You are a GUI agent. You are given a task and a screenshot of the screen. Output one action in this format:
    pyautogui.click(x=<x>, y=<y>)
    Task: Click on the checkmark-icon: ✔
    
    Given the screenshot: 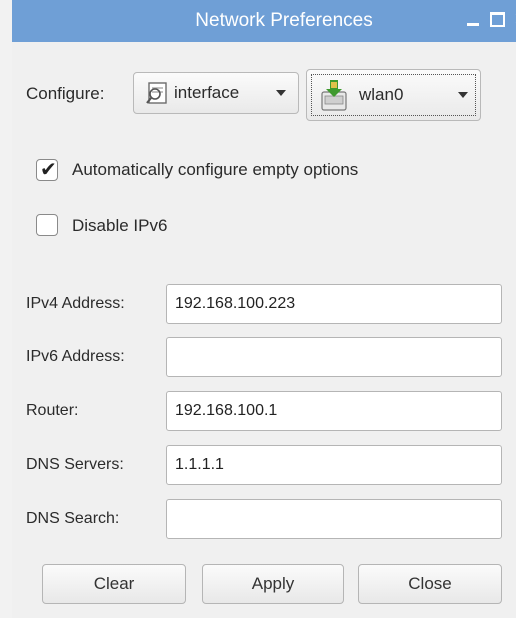 What is the action you would take?
    pyautogui.click(x=48, y=170)
    